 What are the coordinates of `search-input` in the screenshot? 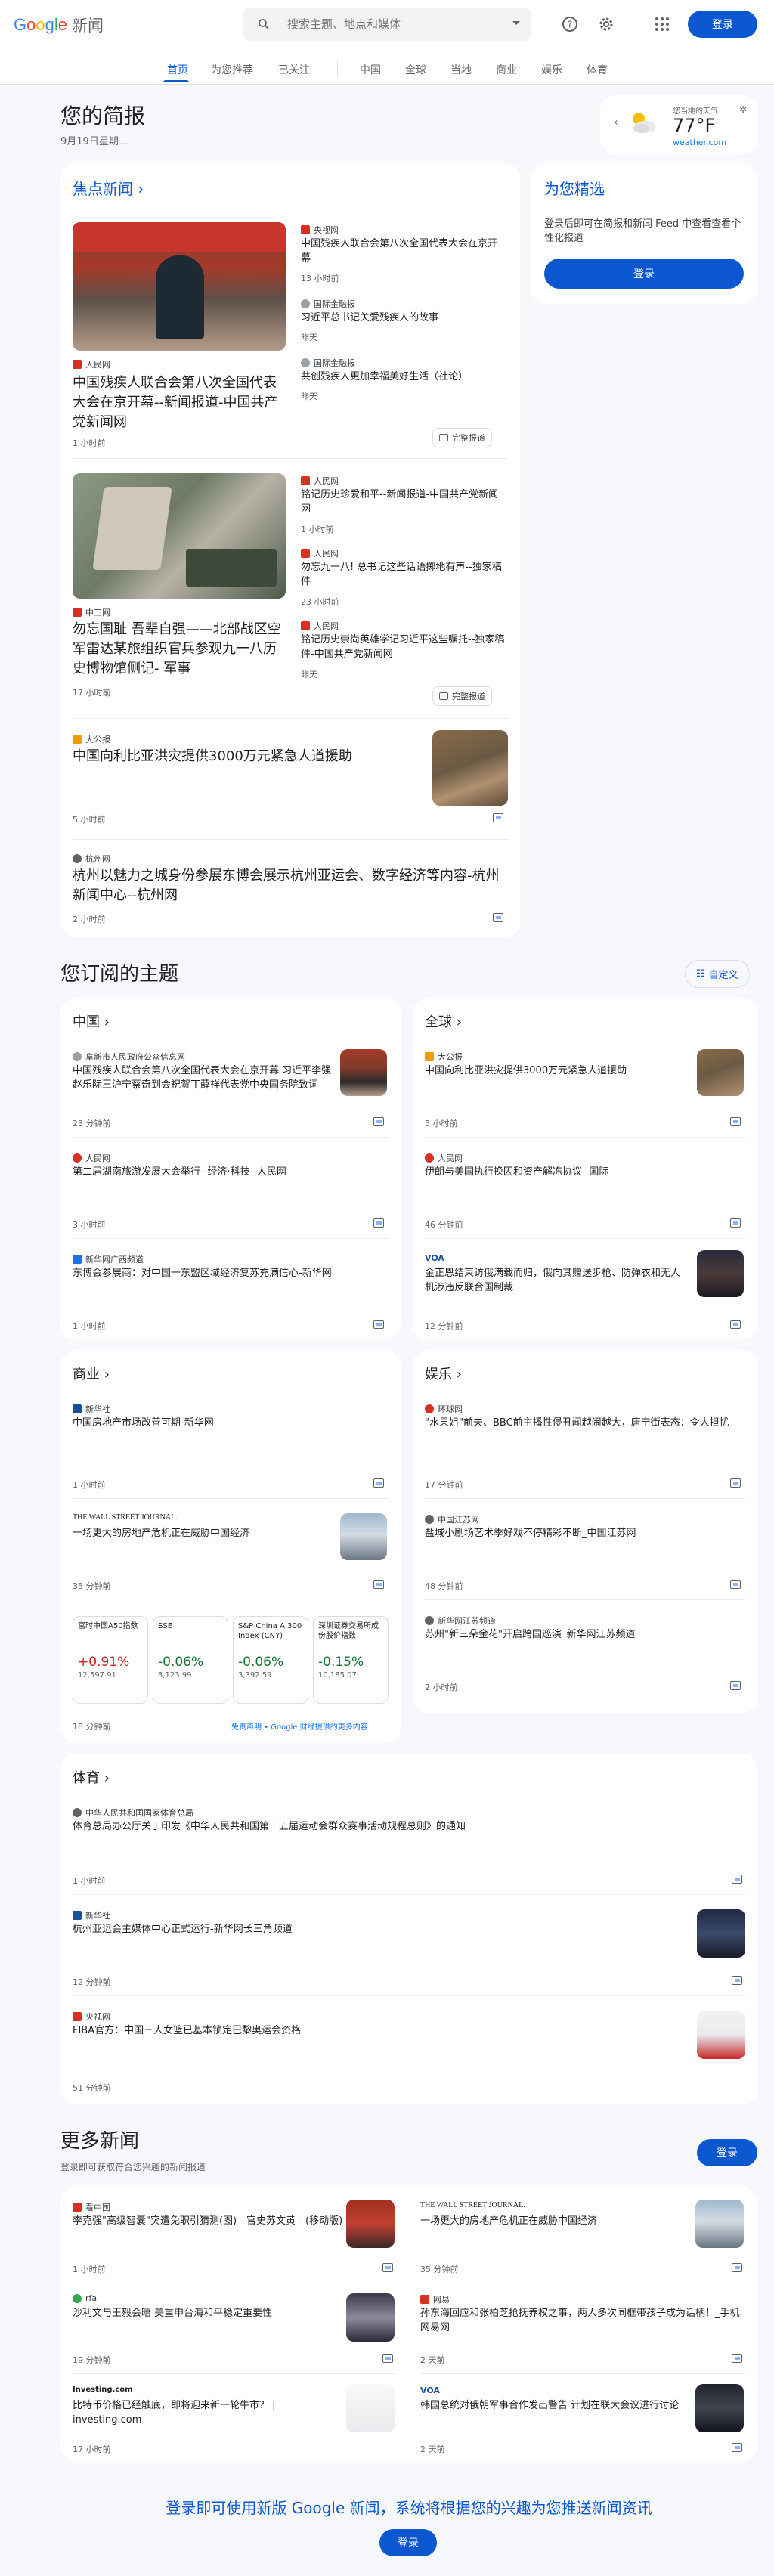 It's located at (393, 24).